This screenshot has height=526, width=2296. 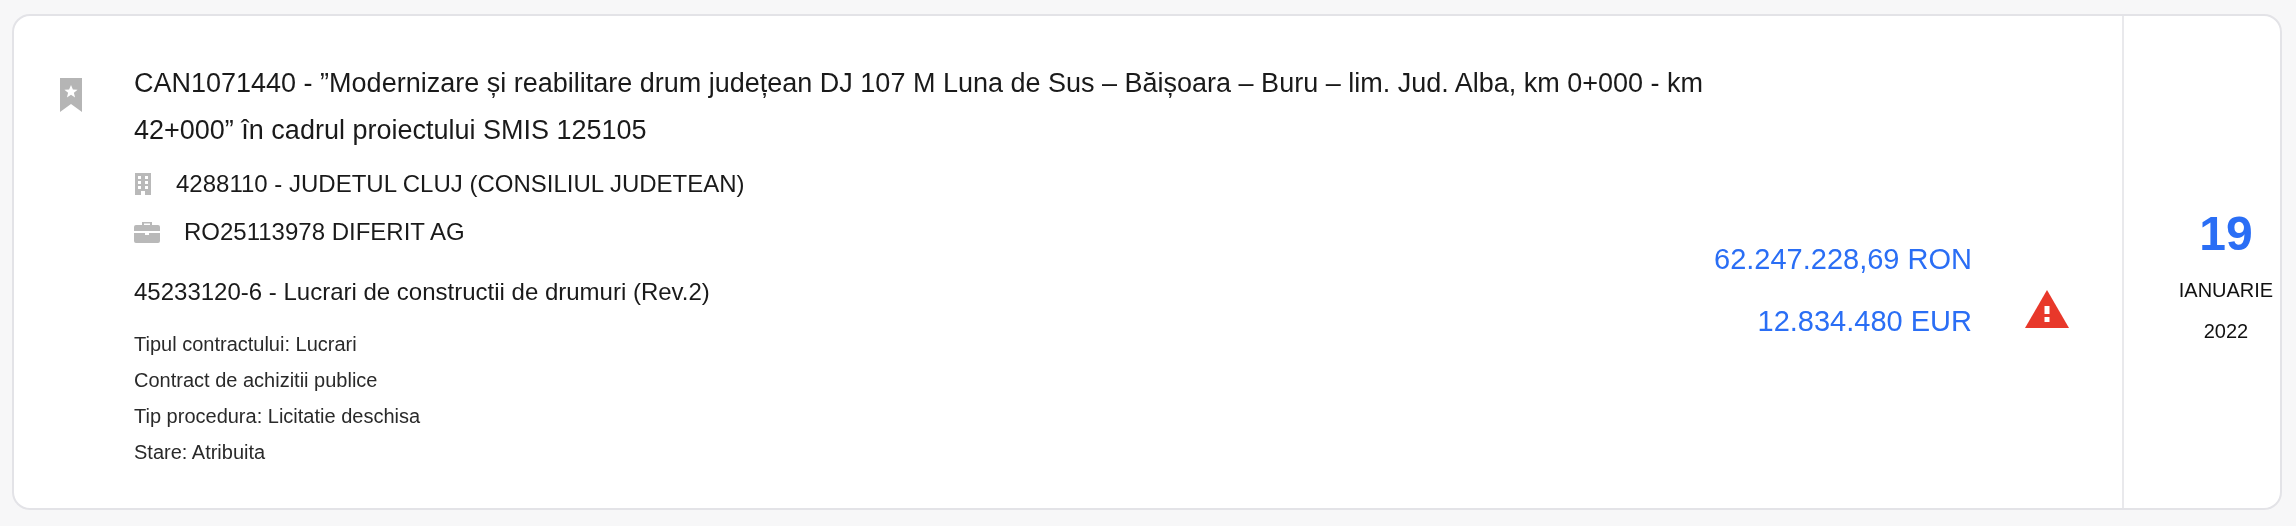 What do you see at coordinates (246, 344) in the screenshot?
I see `detail-text: Tipul contractului: Lucrari` at bounding box center [246, 344].